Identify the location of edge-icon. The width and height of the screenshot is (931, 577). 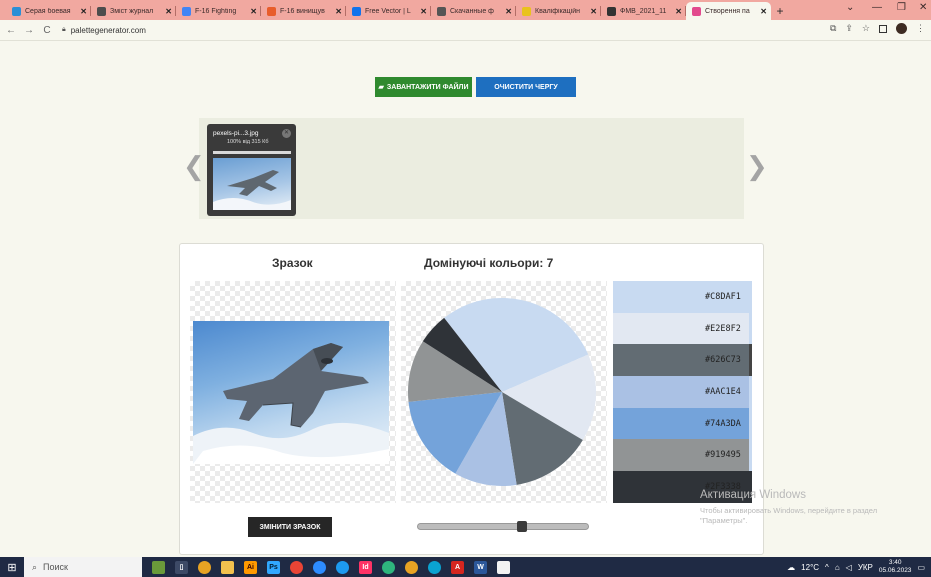
(434, 567).